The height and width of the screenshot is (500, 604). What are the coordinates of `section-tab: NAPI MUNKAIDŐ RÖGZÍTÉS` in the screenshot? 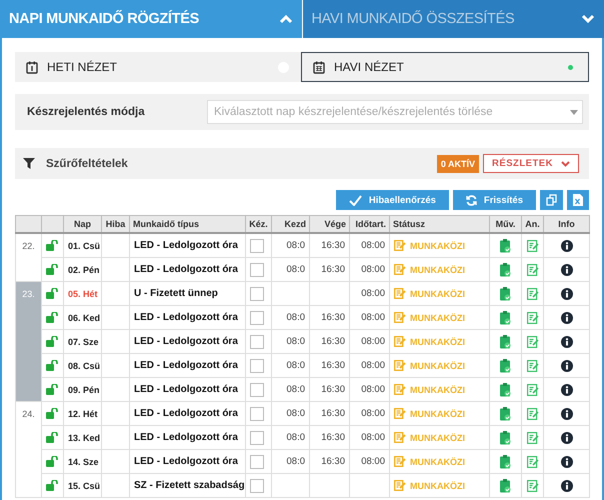 It's located at (151, 19).